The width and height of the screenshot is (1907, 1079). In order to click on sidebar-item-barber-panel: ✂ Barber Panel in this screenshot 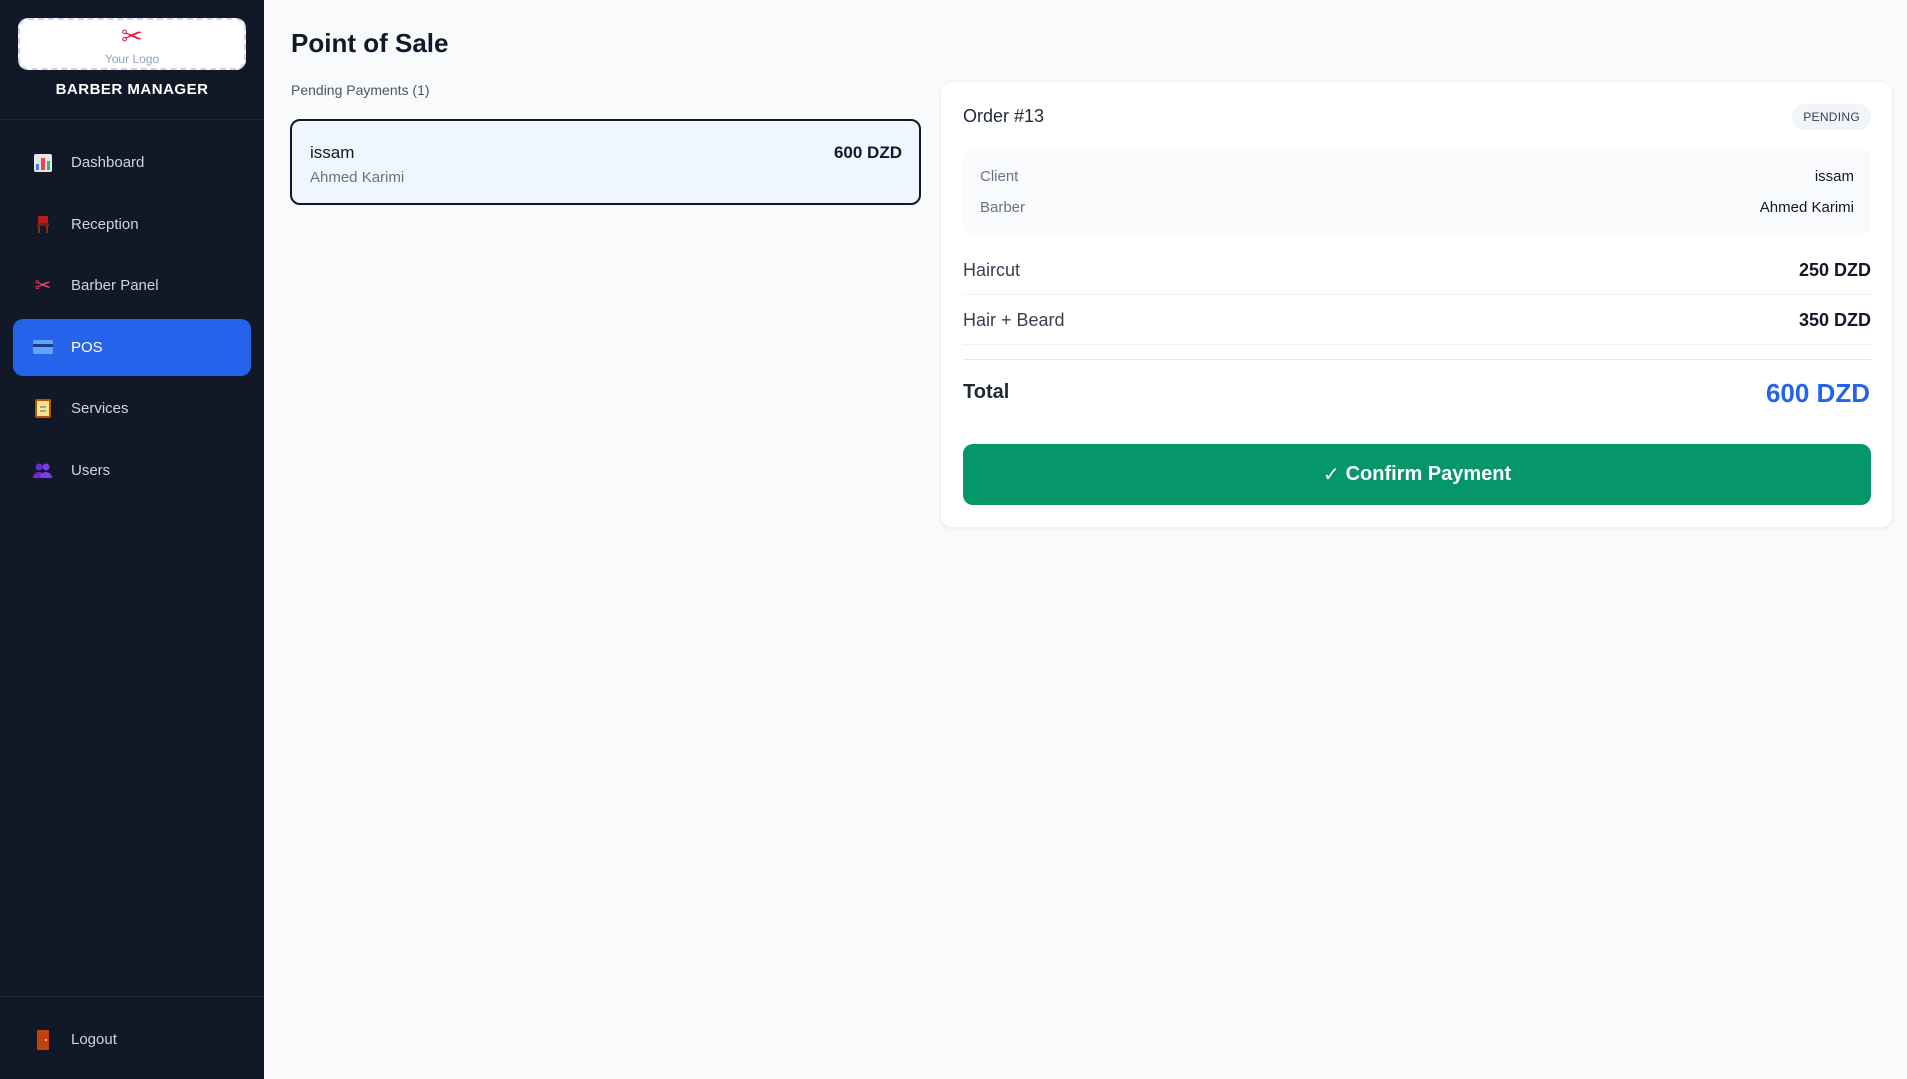, I will do `click(132, 285)`.